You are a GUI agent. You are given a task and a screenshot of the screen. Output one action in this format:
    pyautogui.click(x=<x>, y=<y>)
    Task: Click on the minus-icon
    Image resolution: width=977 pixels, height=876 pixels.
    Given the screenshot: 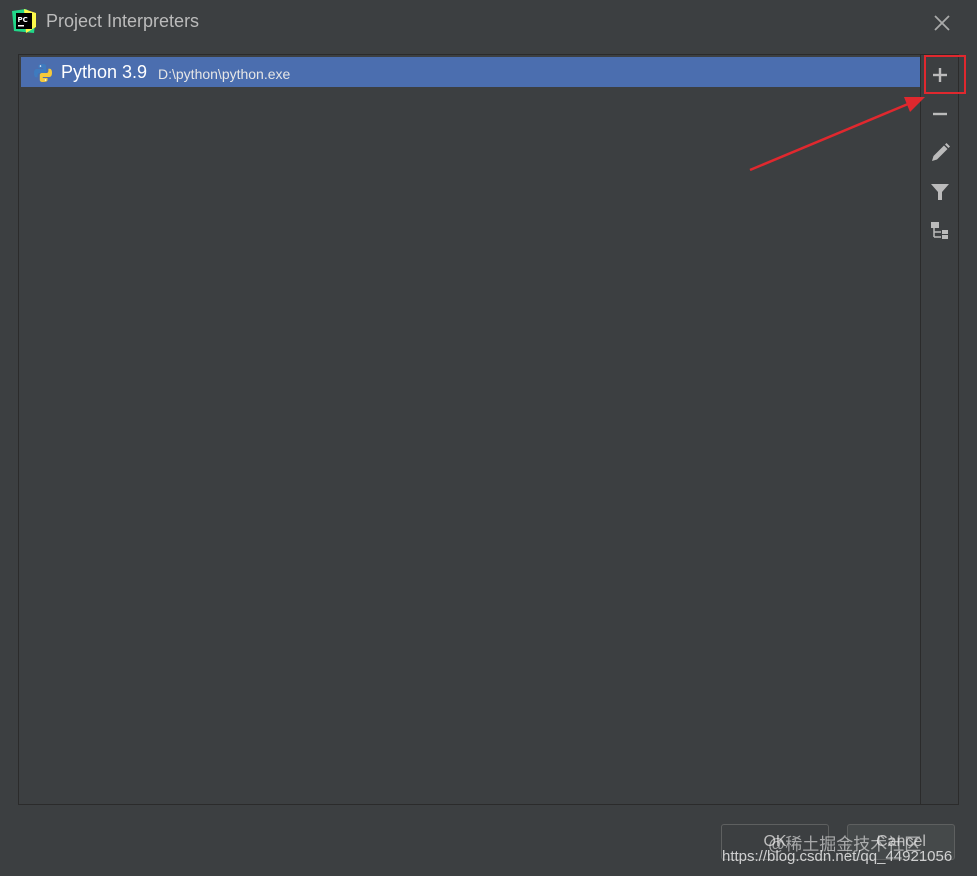 What is the action you would take?
    pyautogui.click(x=940, y=114)
    